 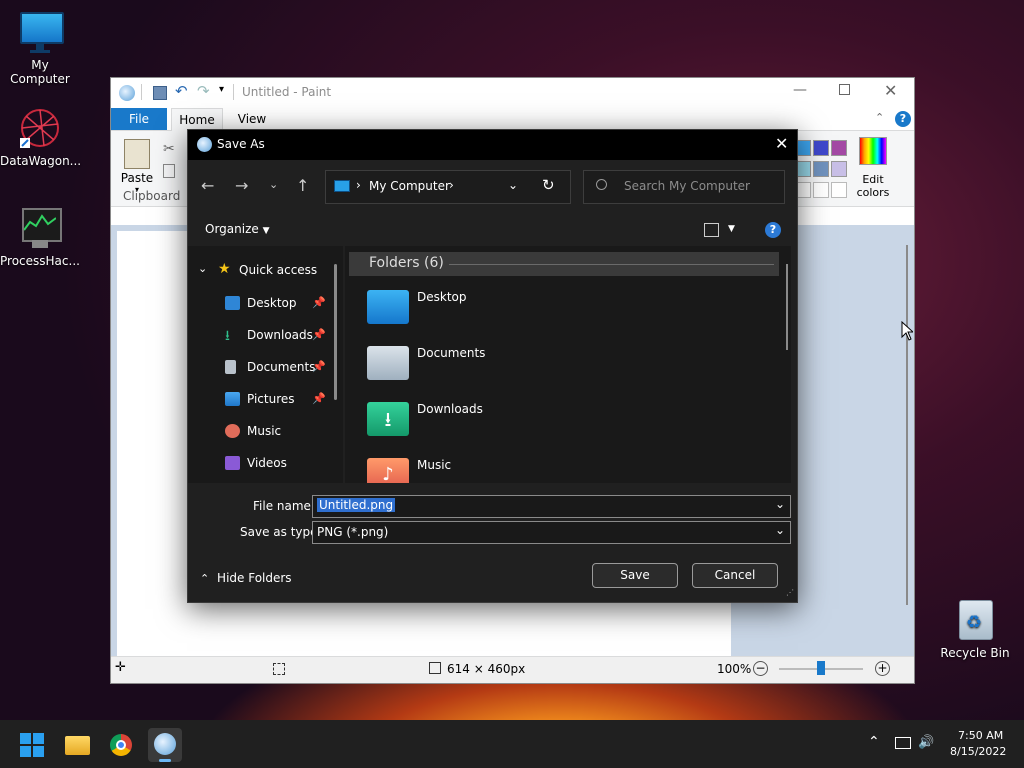 I want to click on search-box: Search My Computer, so click(x=684, y=187).